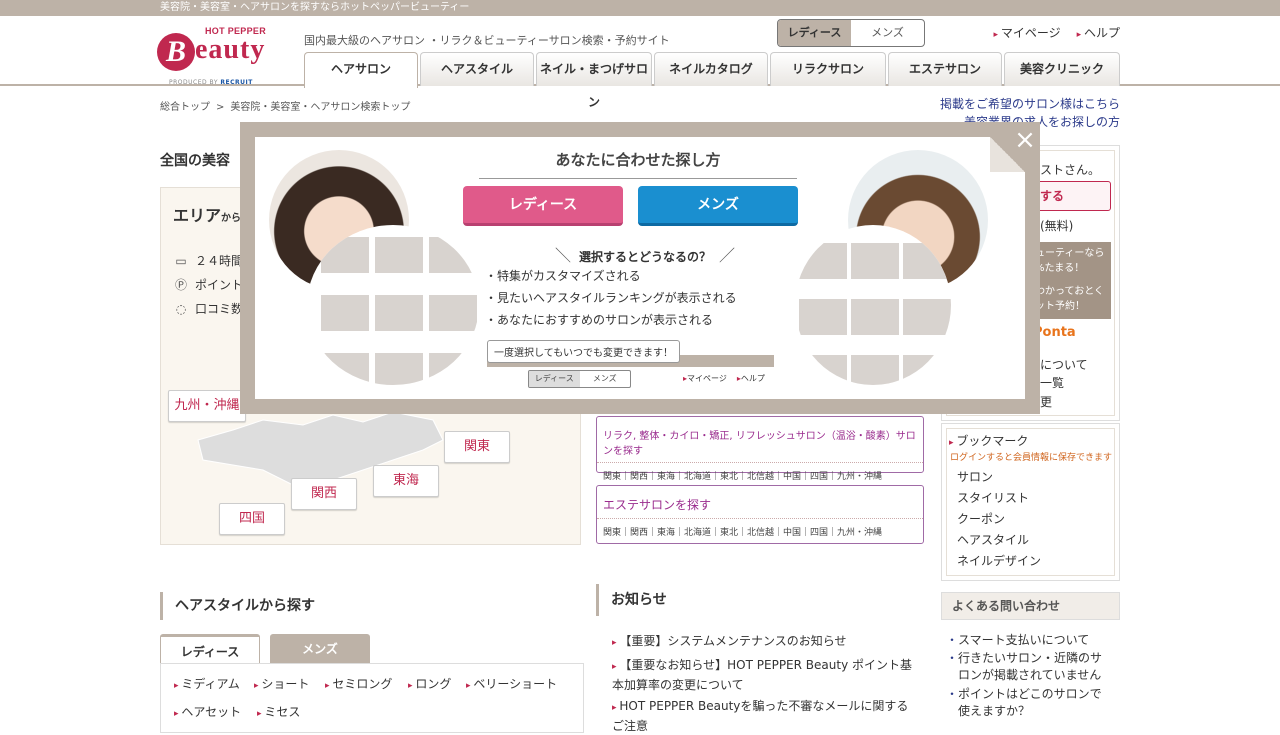 This screenshot has width=1280, height=735. I want to click on feature-points: Ⓟ ポイント, so click(209, 285).